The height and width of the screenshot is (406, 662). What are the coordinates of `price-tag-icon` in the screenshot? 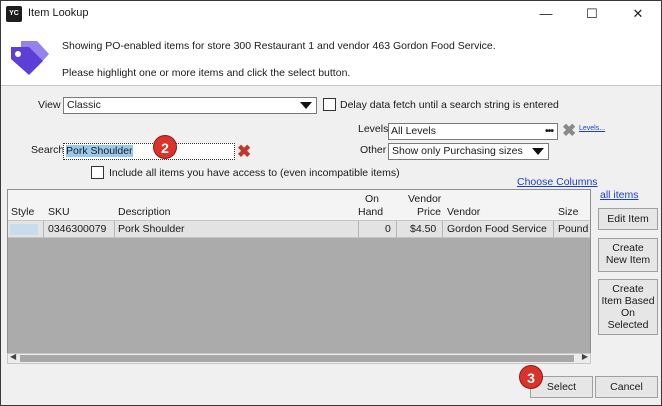 It's located at (30, 58).